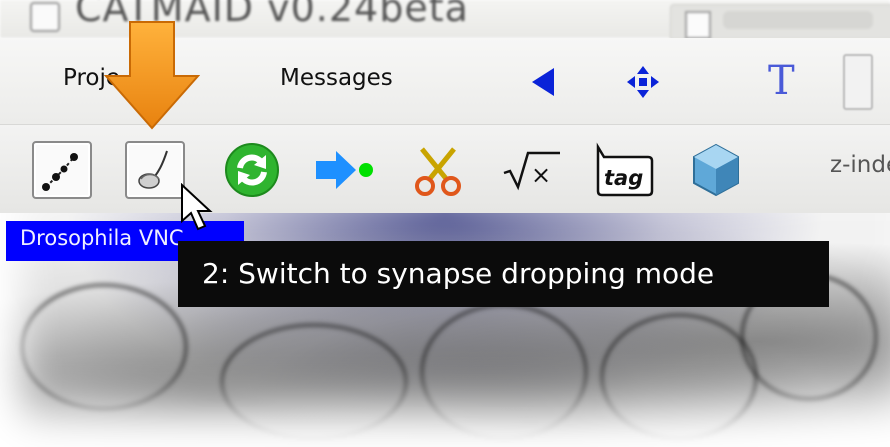 This screenshot has width=890, height=447. I want to click on tag-button: tag, so click(623, 170).